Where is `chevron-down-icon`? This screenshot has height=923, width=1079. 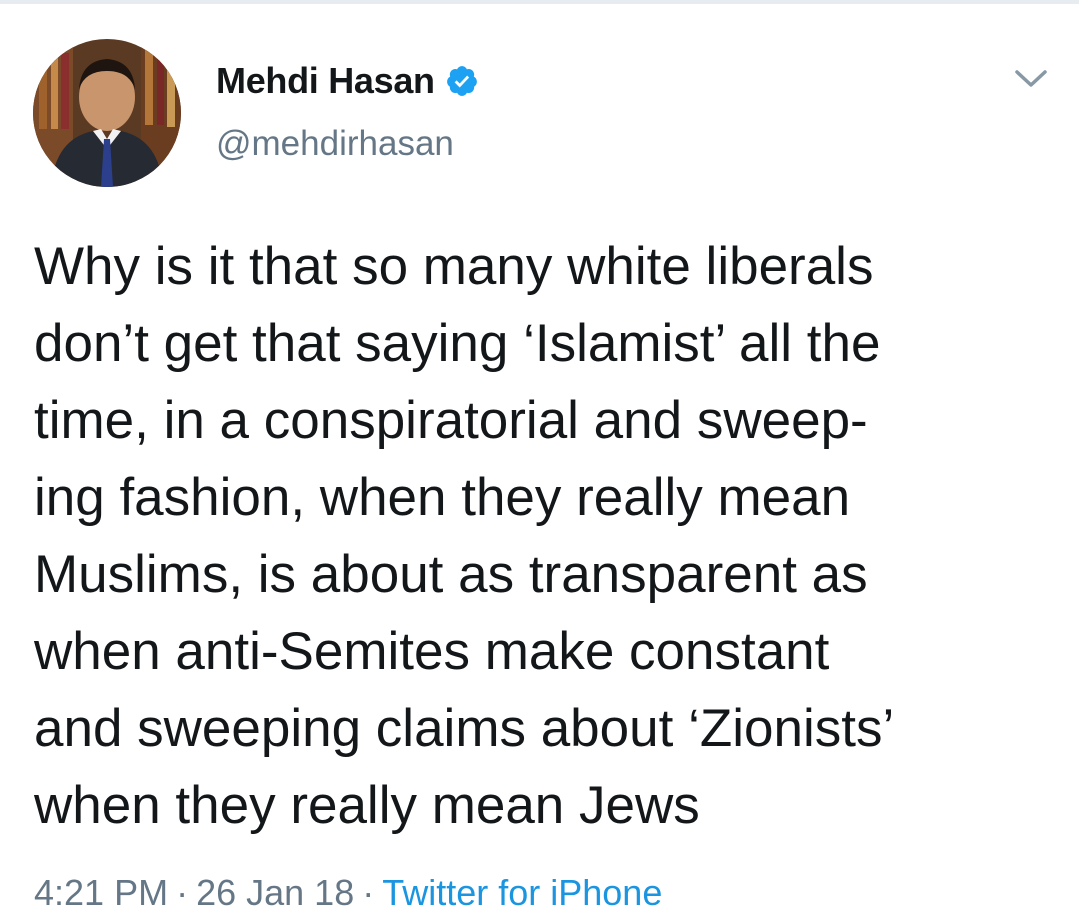
chevron-down-icon is located at coordinates (1031, 79).